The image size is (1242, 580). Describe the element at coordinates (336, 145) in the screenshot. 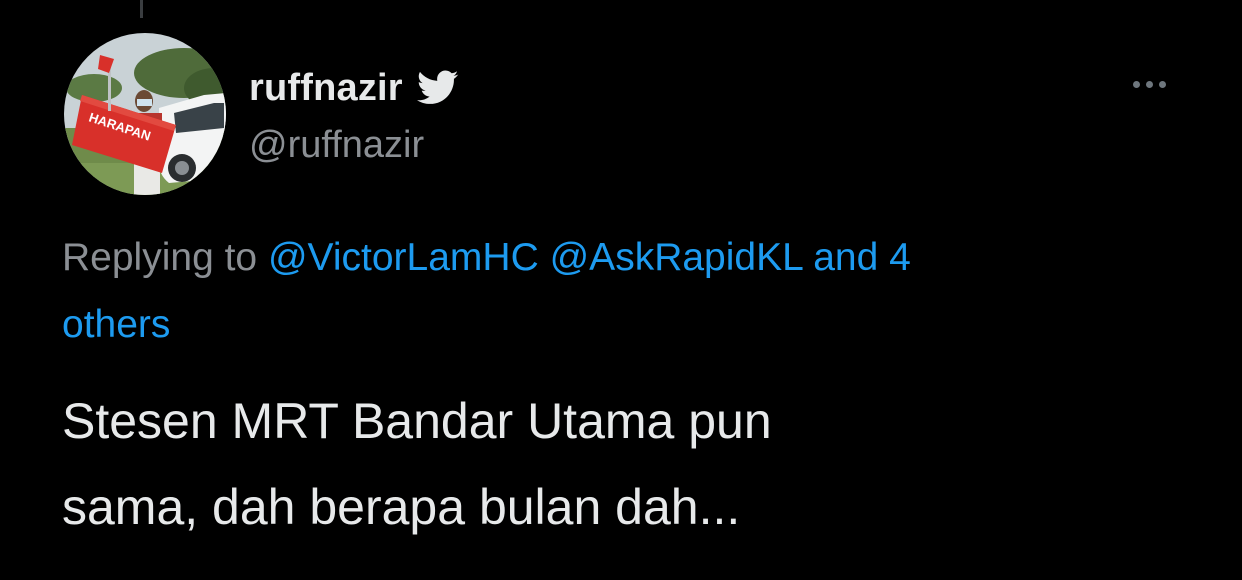

I see `author-handle: @ruffnazir` at that location.